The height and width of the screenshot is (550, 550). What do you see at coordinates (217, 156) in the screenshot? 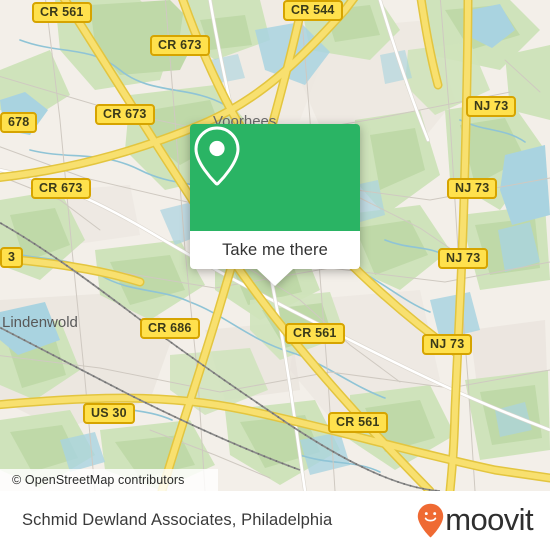
I see `map-pin-icon` at bounding box center [217, 156].